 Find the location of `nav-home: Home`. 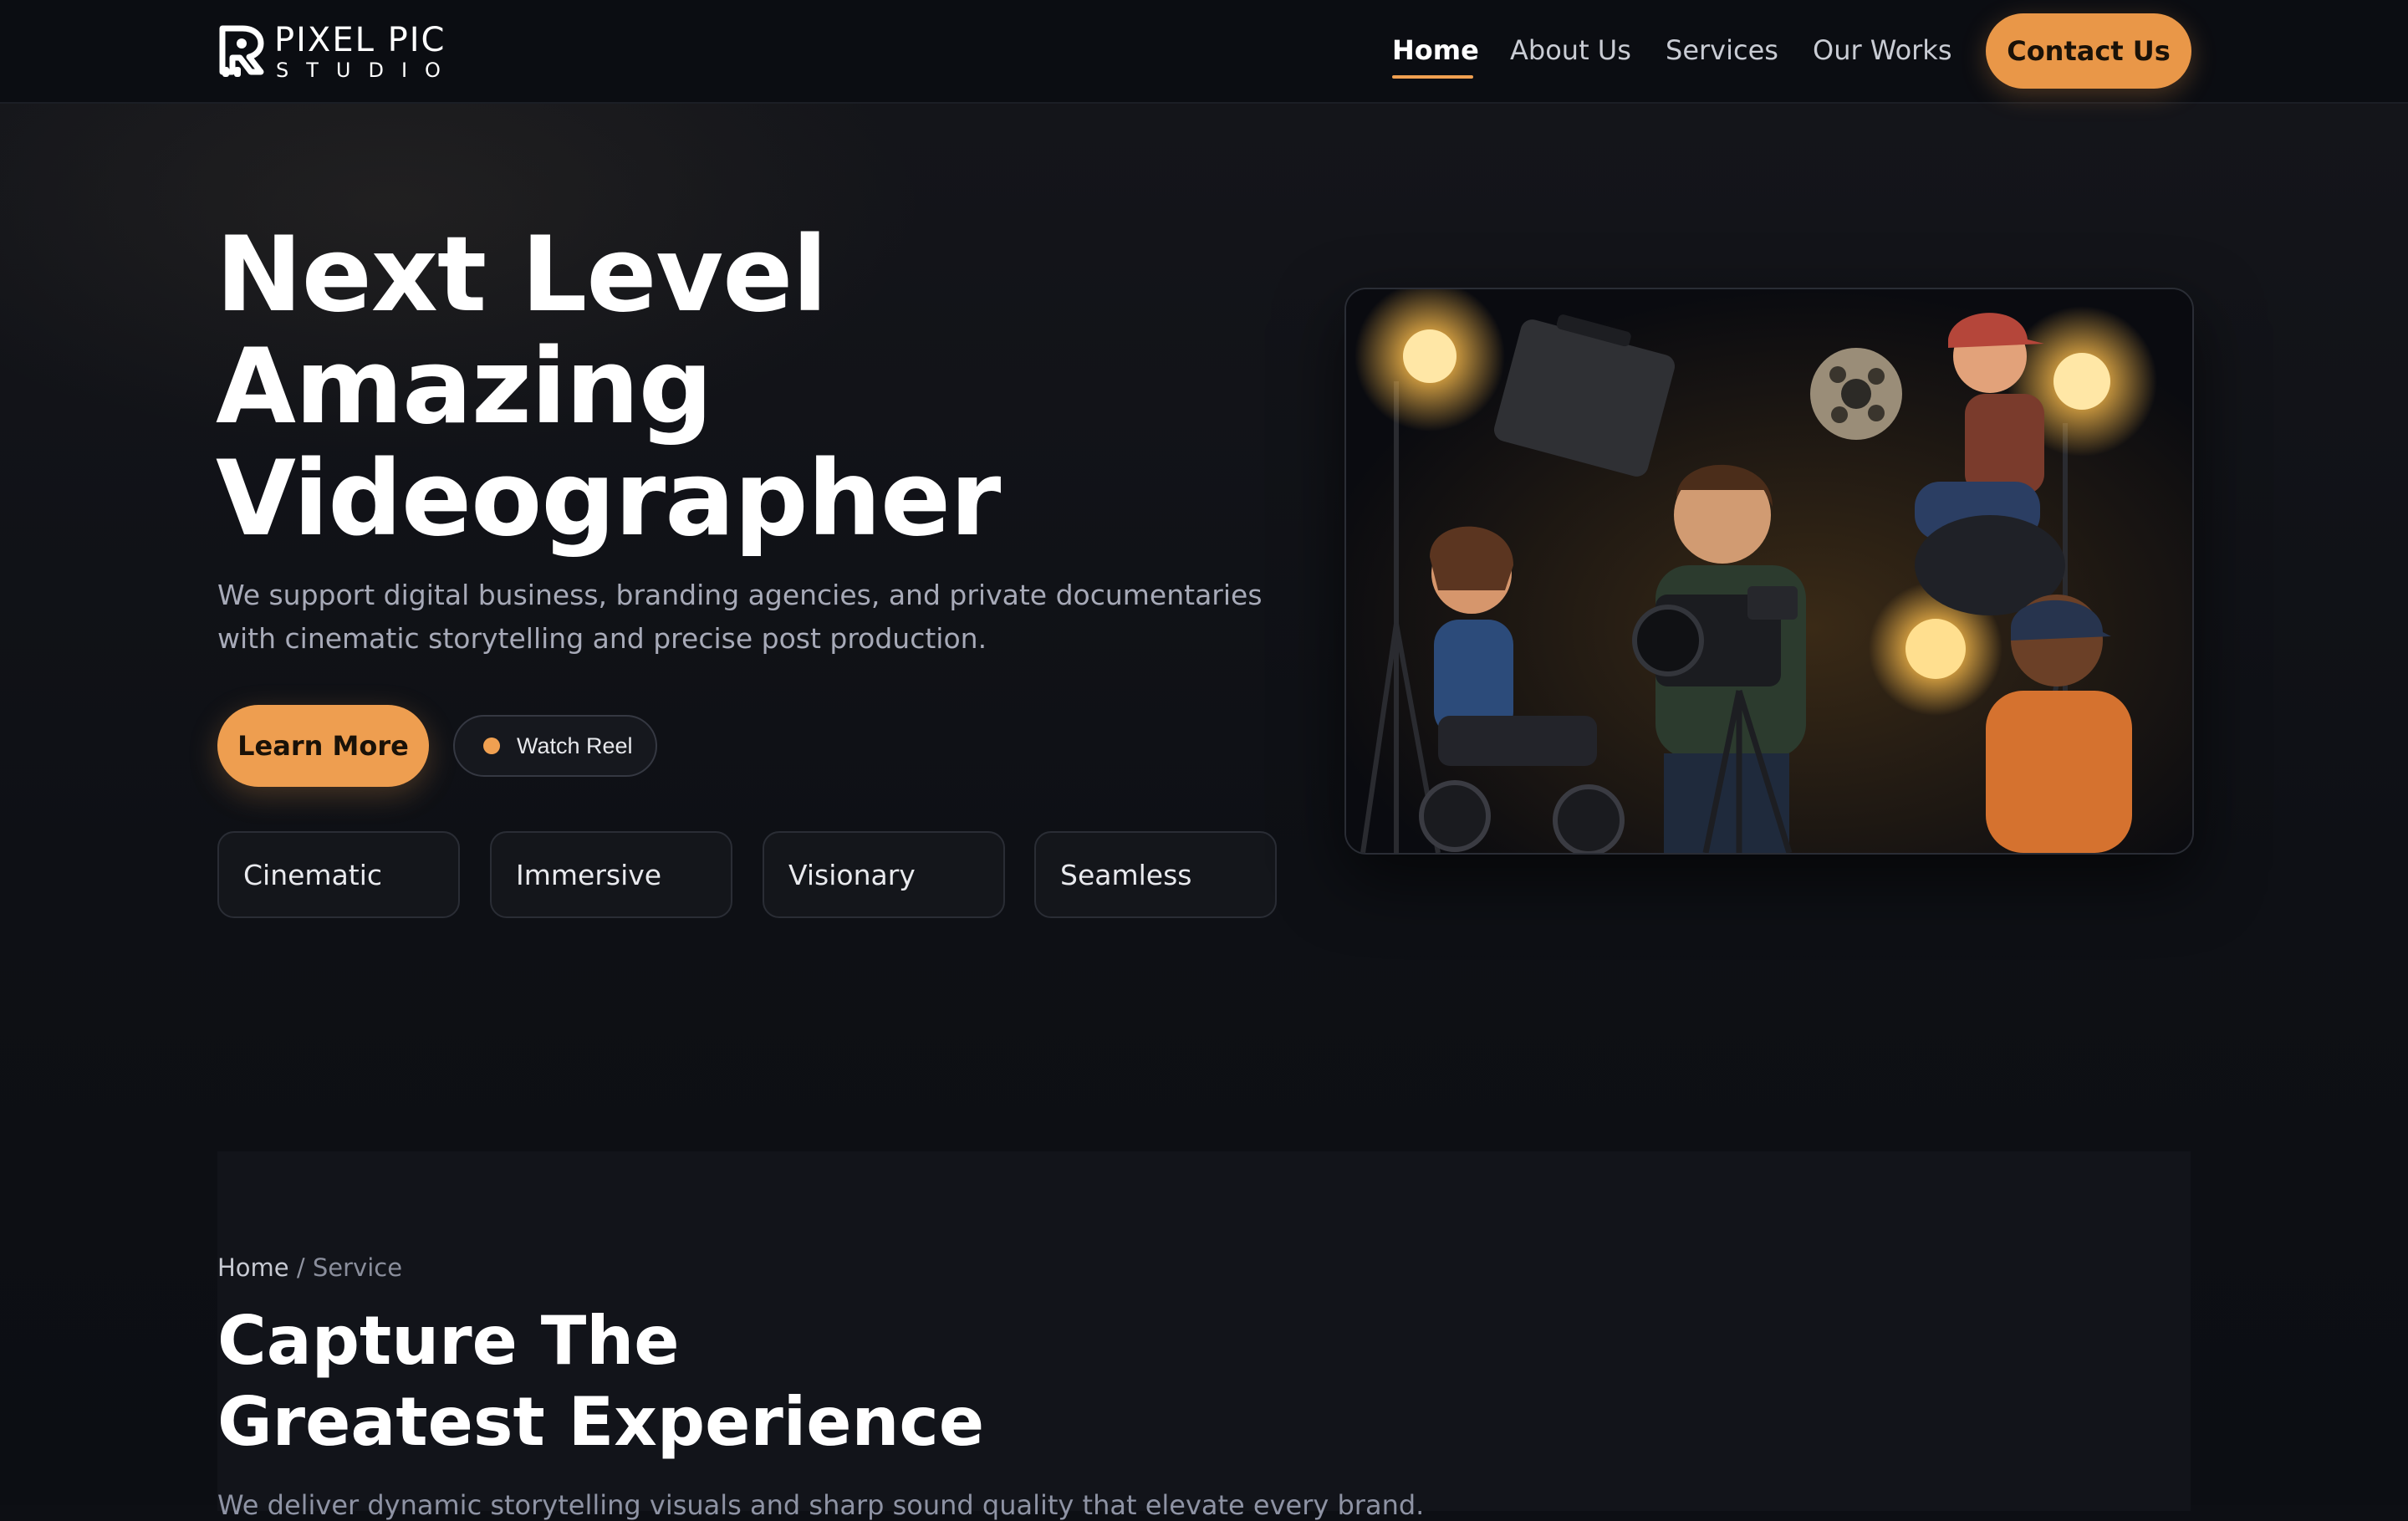

nav-home: Home is located at coordinates (1435, 50).